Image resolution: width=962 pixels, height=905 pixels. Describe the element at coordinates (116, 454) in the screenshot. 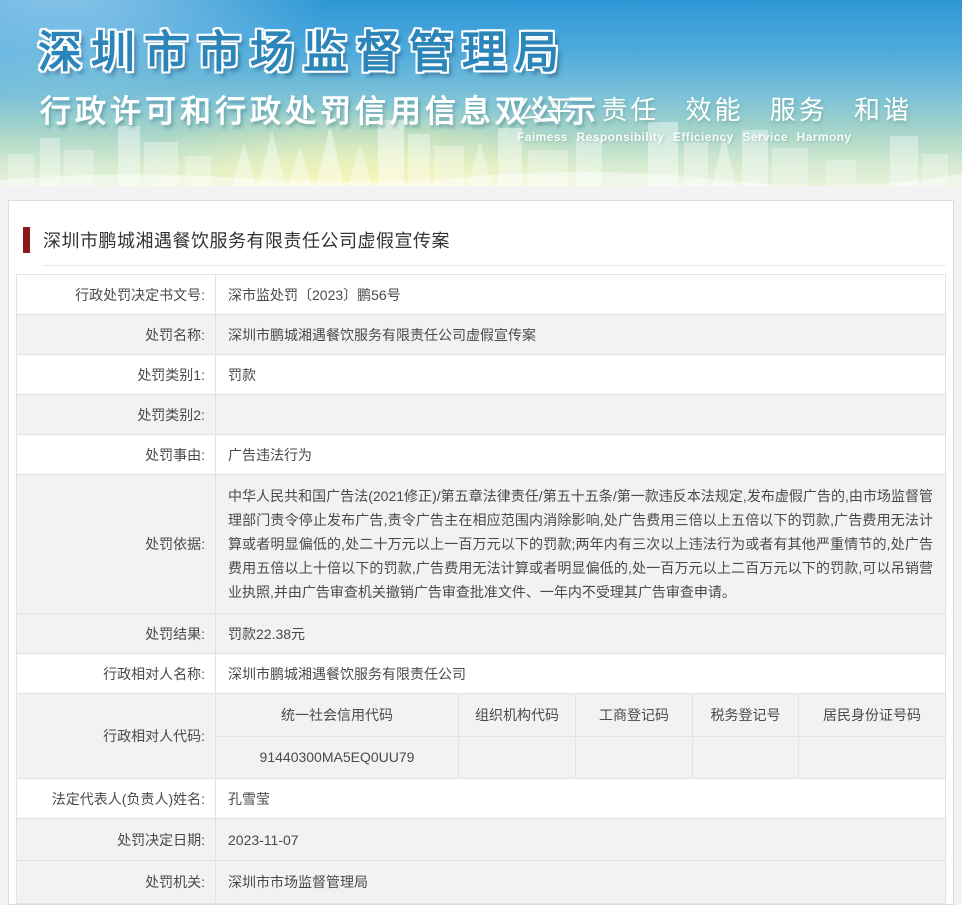

I see `row-label: 处罚事由:` at that location.